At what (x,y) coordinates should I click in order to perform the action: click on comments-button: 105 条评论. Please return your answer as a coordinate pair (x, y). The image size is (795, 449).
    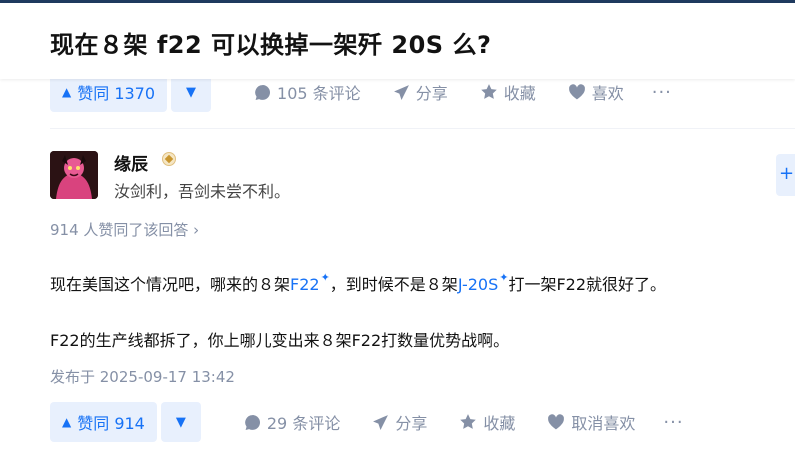
    Looking at the image, I should click on (307, 92).